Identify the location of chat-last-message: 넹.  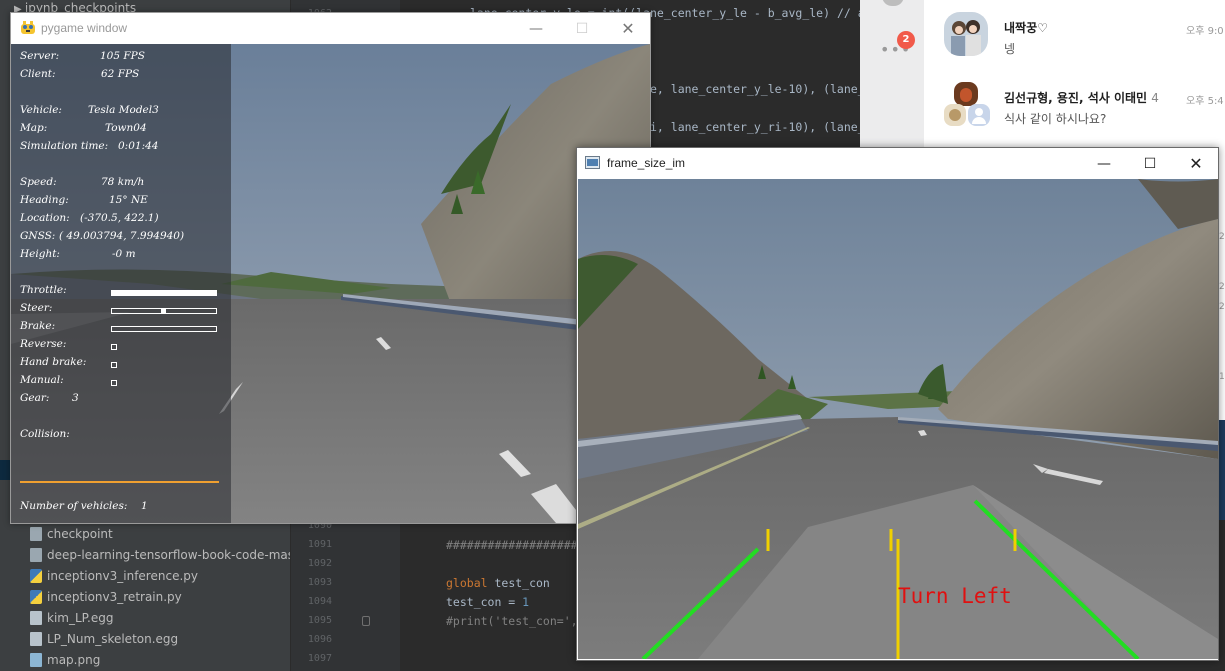
(1010, 49).